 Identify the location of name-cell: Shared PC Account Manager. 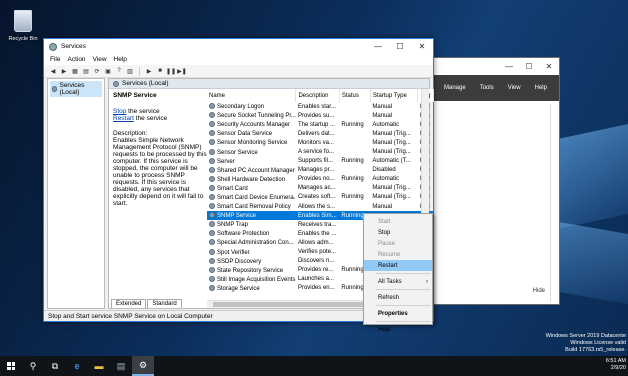
(251, 170).